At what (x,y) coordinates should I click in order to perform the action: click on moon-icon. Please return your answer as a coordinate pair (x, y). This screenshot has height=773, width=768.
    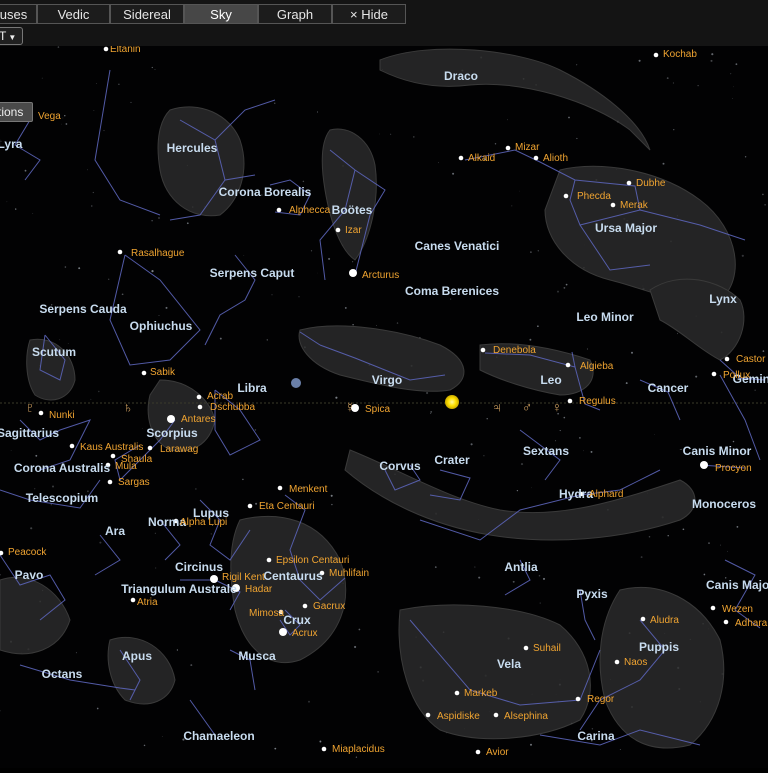
    Looking at the image, I should click on (296, 383).